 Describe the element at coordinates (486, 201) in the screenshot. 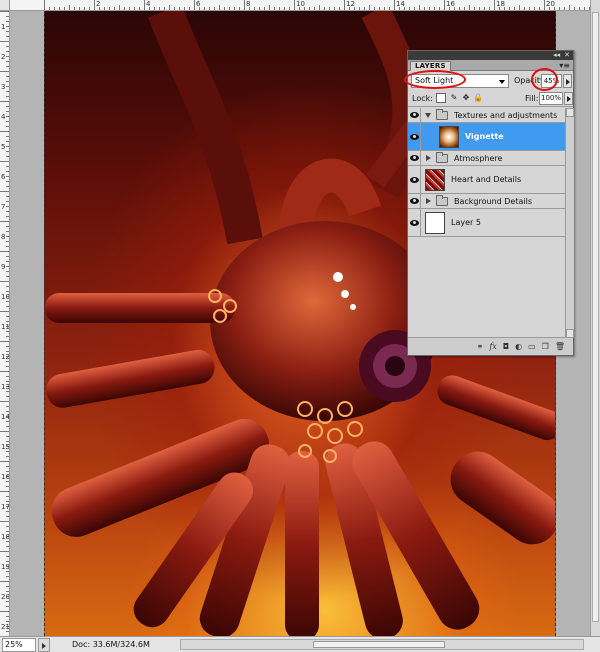

I see `layer-row-background-details: Background Details` at that location.